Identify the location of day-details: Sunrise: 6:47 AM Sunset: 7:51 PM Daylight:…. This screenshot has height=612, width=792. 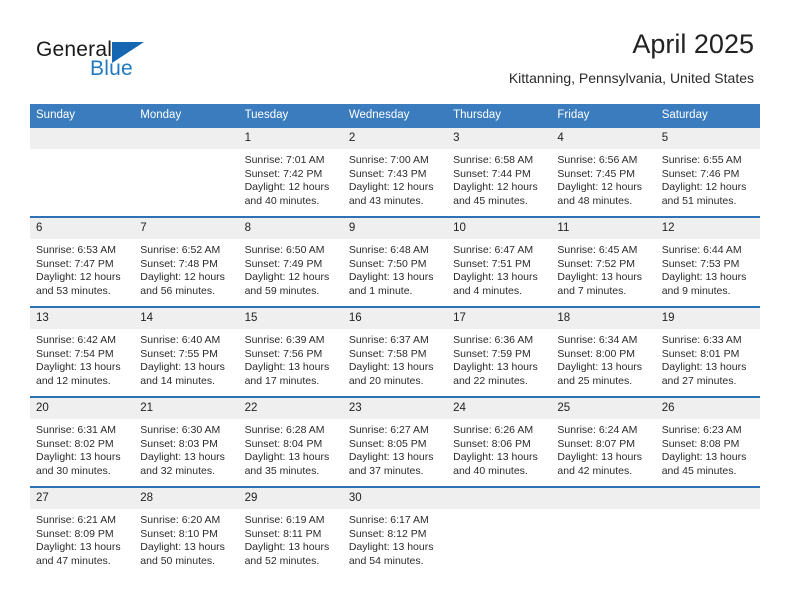
(499, 268).